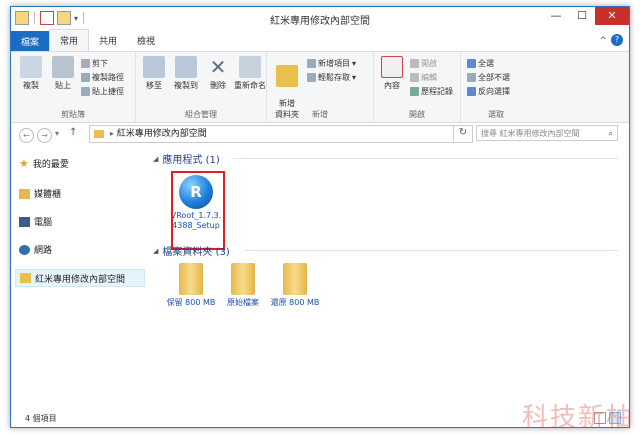 The height and width of the screenshot is (436, 640). Describe the element at coordinates (582, 16) in the screenshot. I see `maximize-button: ☐` at that location.